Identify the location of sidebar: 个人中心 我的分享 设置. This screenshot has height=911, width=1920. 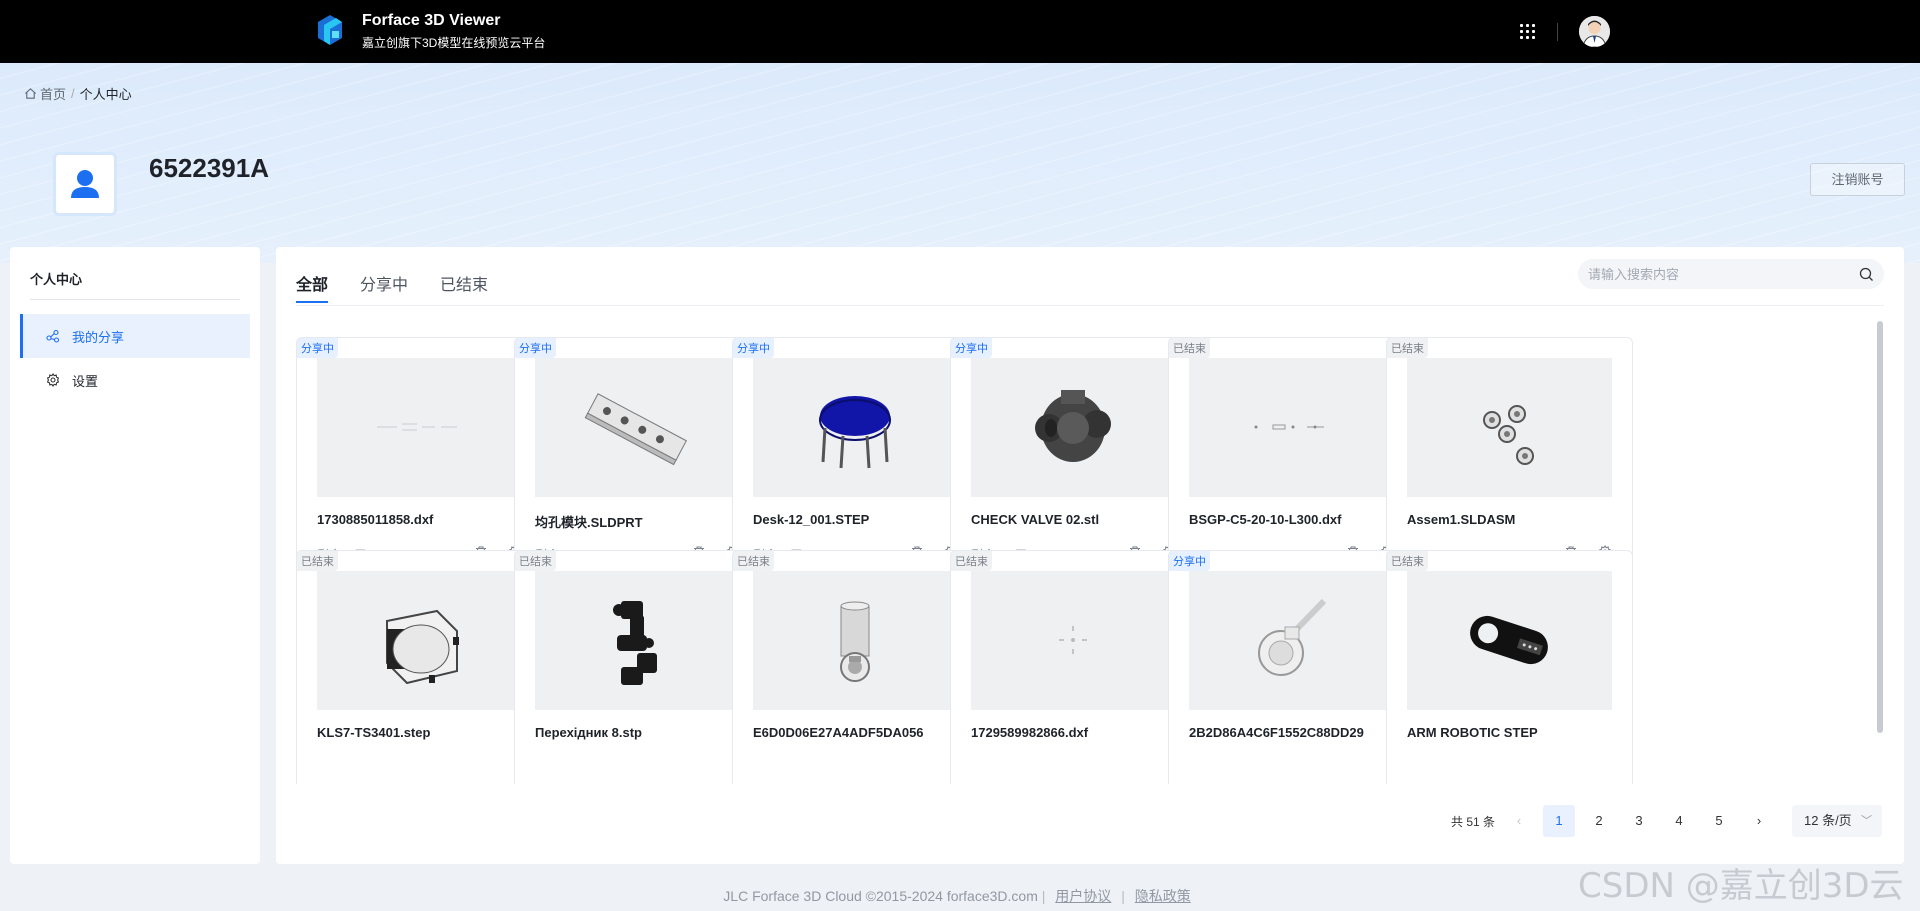
(135, 555).